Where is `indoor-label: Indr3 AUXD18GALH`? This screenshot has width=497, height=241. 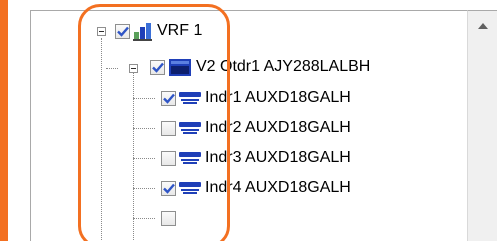 indoor-label: Indr3 AUXD18GALH is located at coordinates (278, 157).